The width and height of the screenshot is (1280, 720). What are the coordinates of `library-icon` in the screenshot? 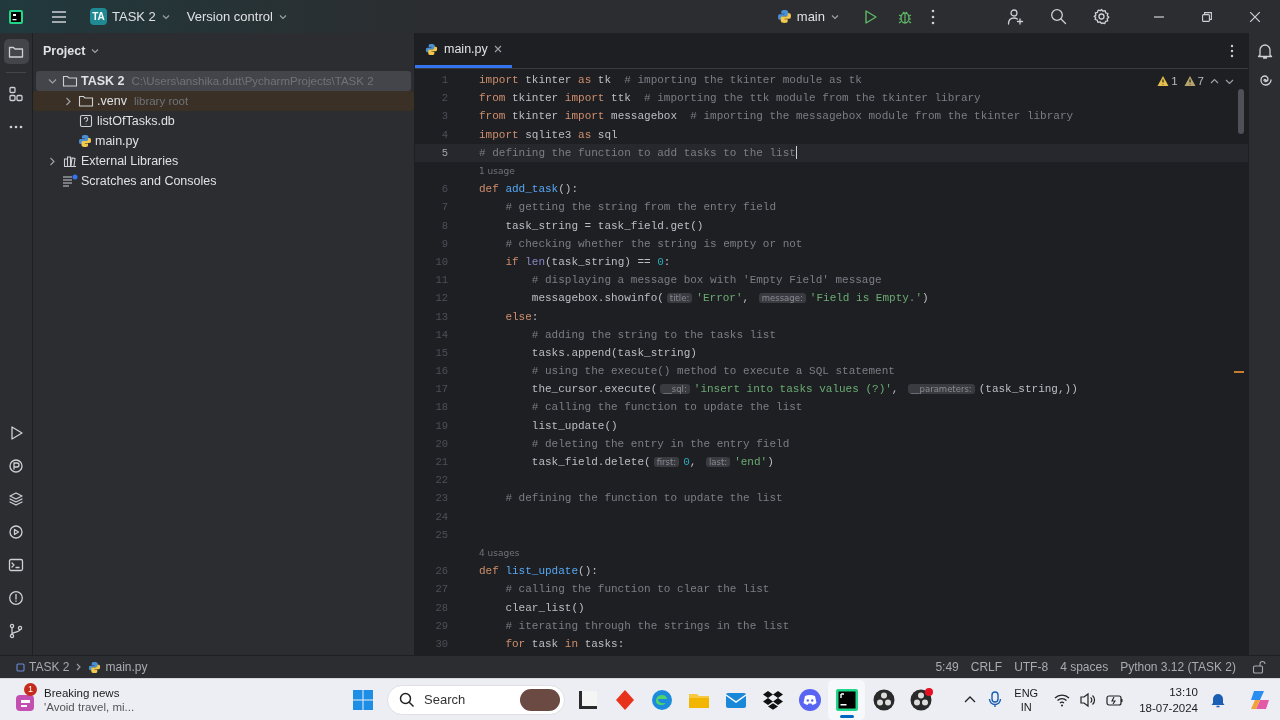 It's located at (70, 161).